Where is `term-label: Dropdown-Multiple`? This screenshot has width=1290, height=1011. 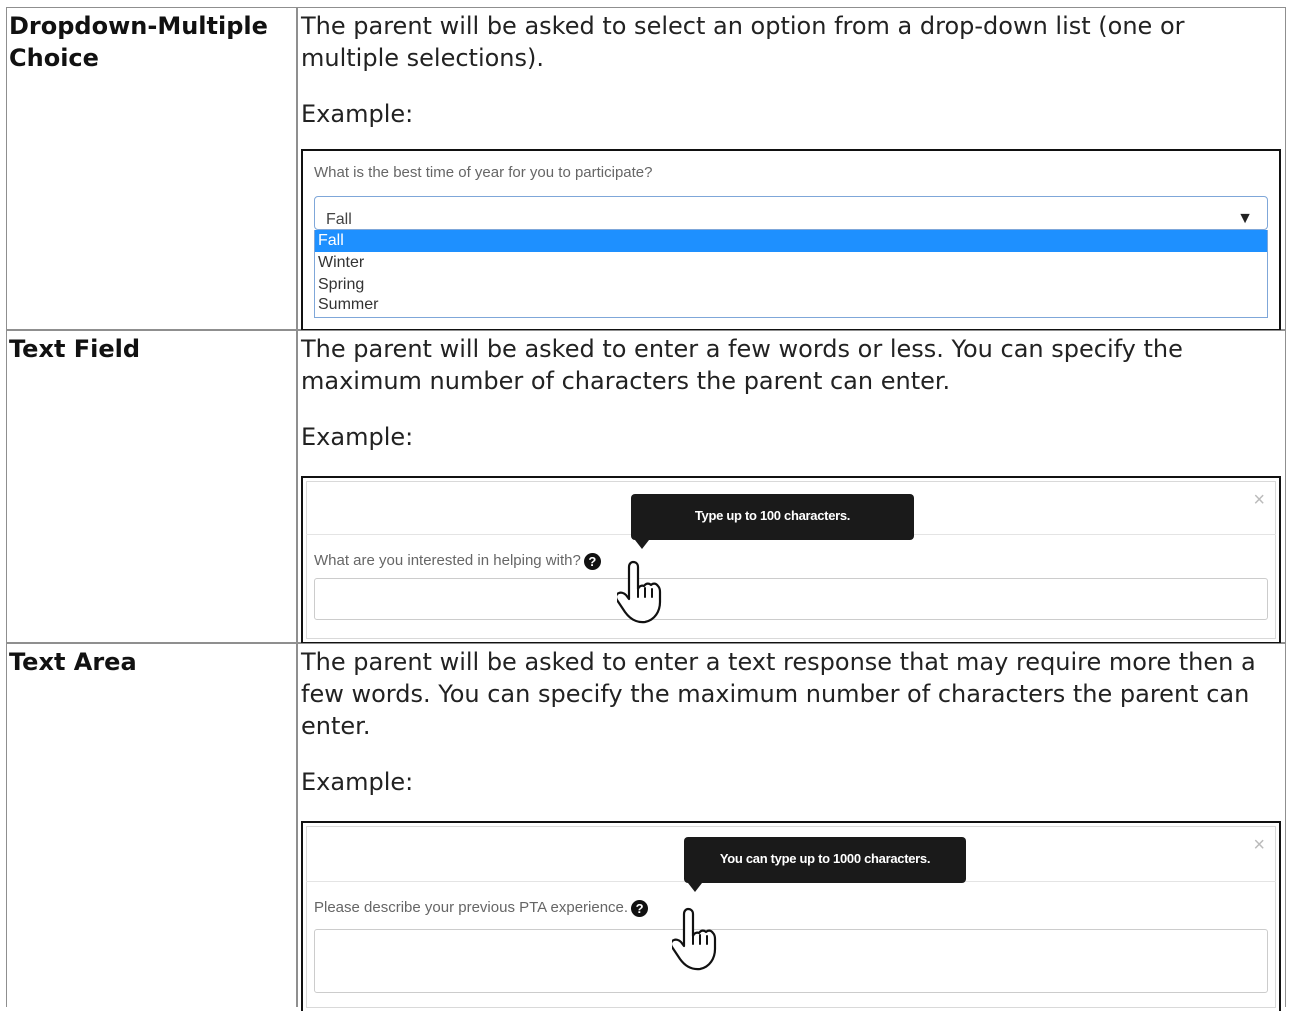
term-label: Dropdown-Multiple is located at coordinates (138, 26).